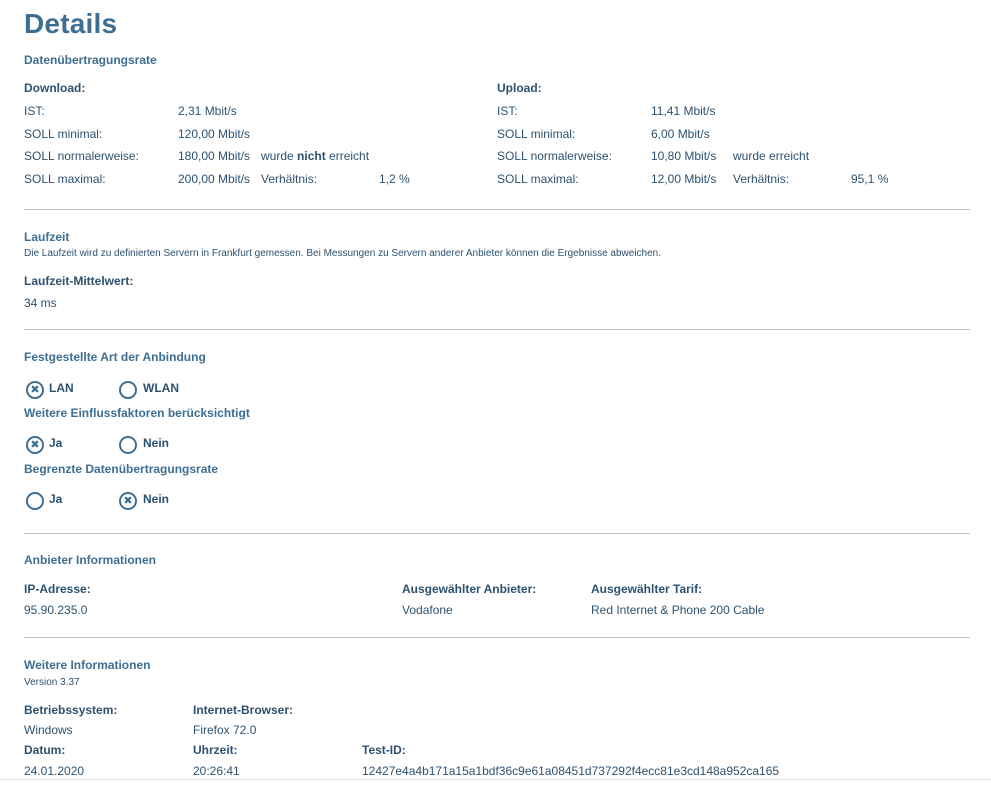  Describe the element at coordinates (90, 560) in the screenshot. I see `provider-heading: Anbieter Informationen` at that location.